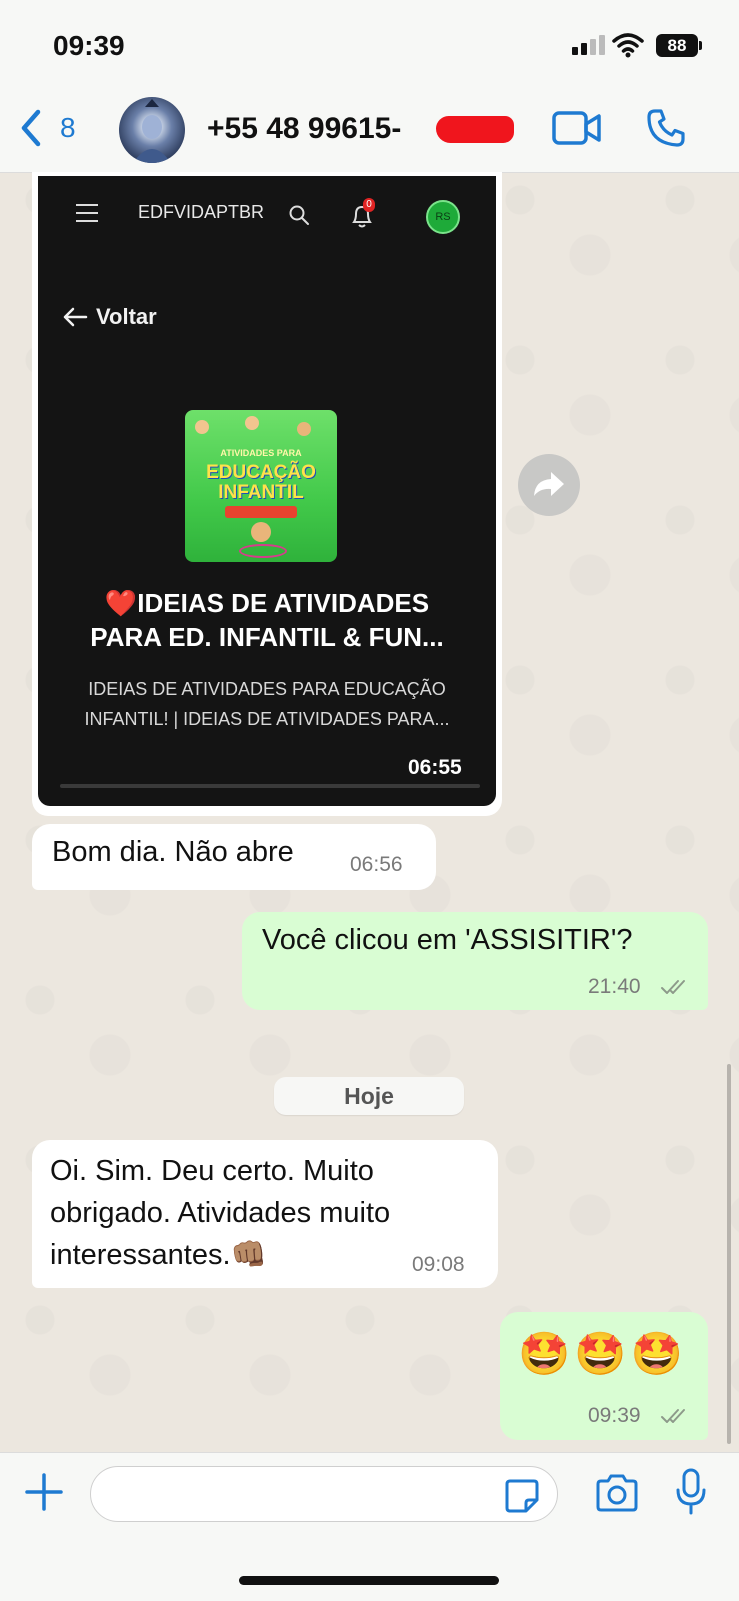  Describe the element at coordinates (443, 217) in the screenshot. I see `profile-avatar: RS` at that location.